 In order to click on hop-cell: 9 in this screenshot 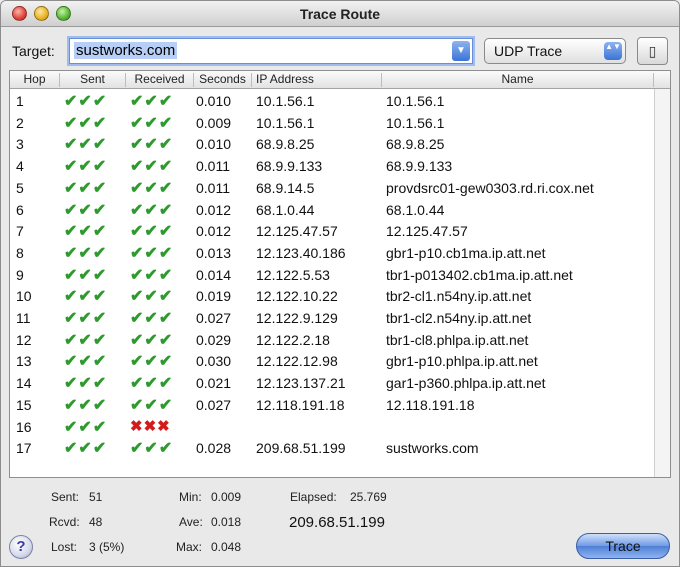, I will do `click(20, 274)`.